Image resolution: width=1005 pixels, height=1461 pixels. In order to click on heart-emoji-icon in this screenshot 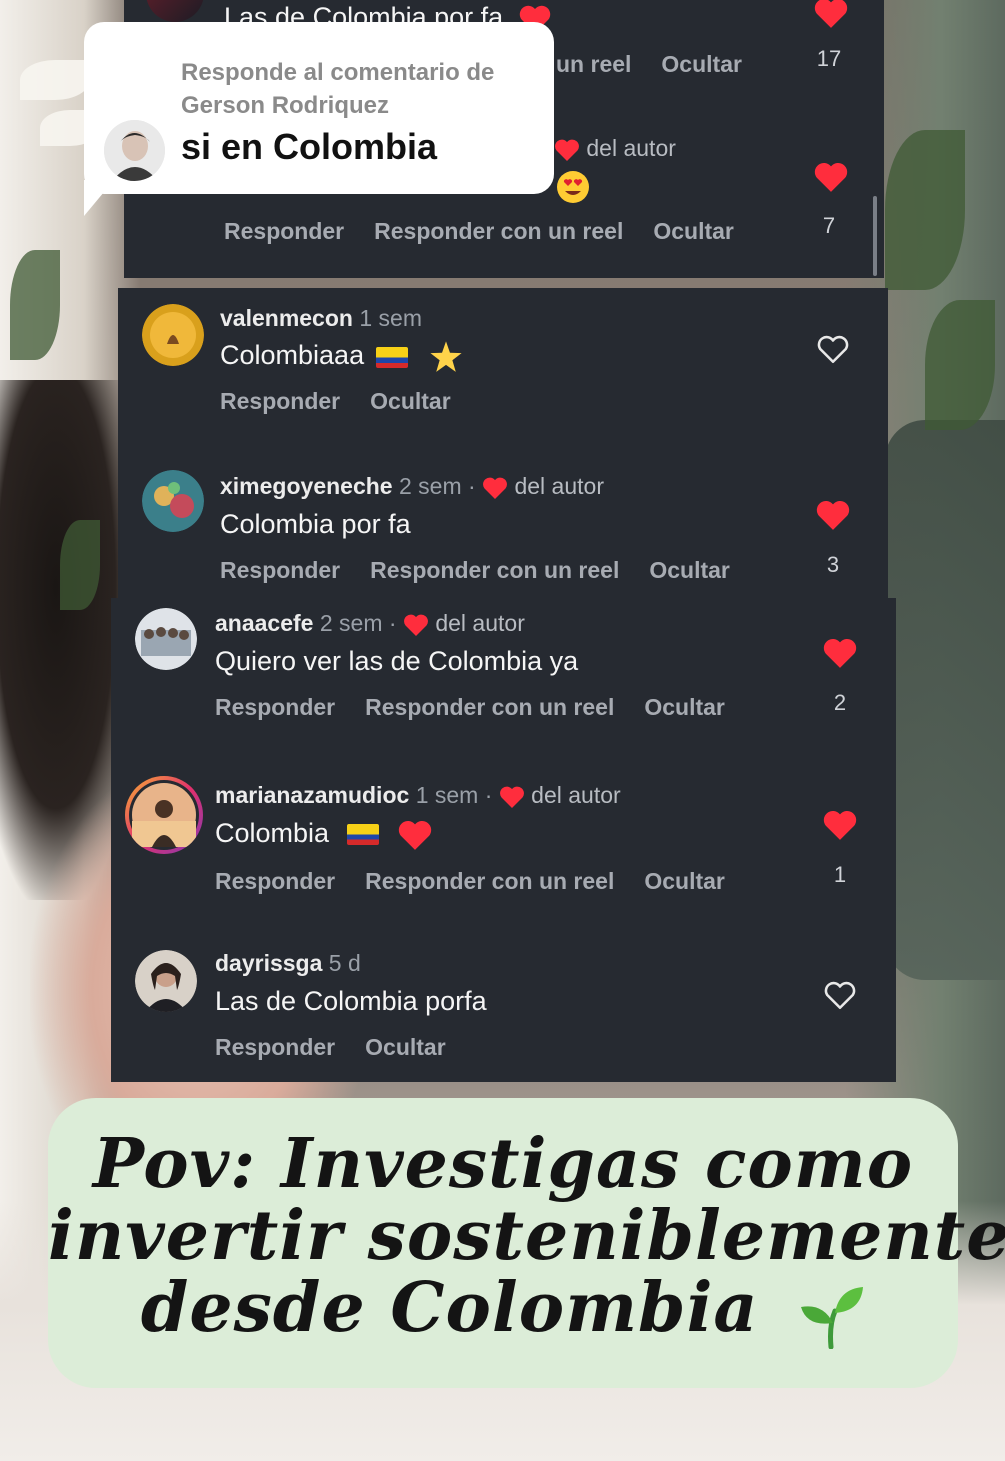, I will do `click(415, 835)`.